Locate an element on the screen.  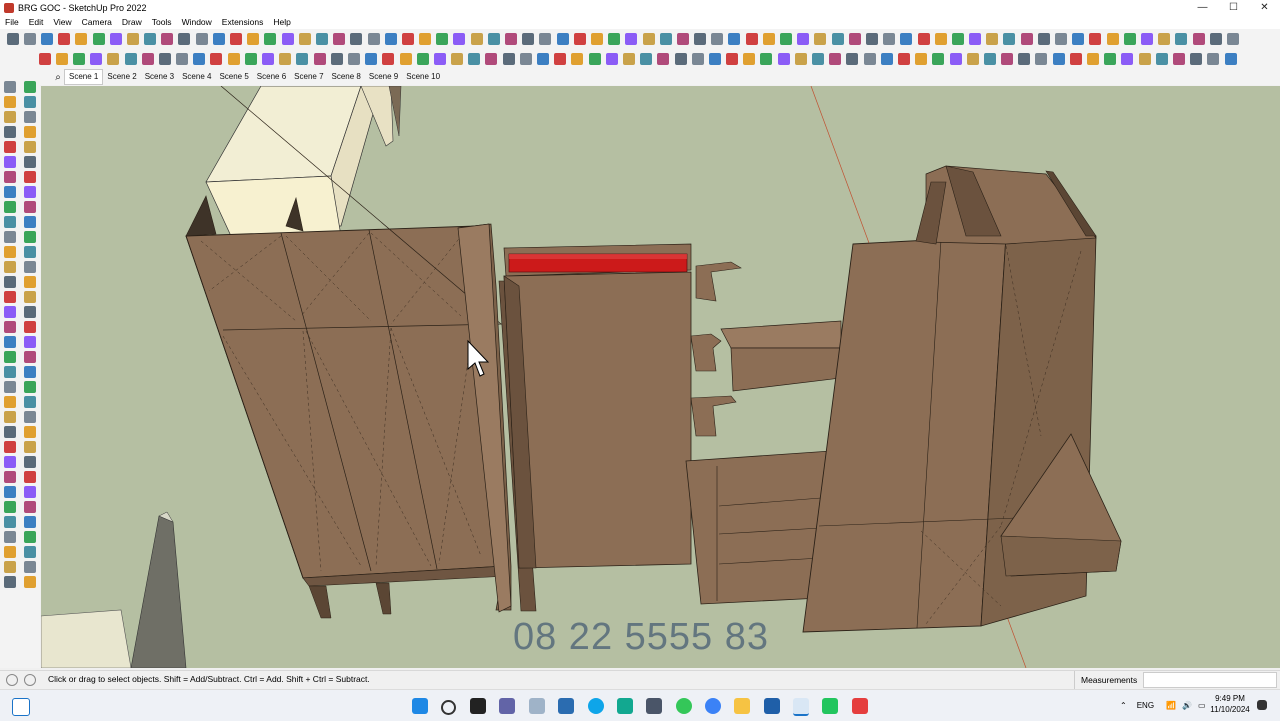
show-desktop-icon is located at coordinates (21, 707).